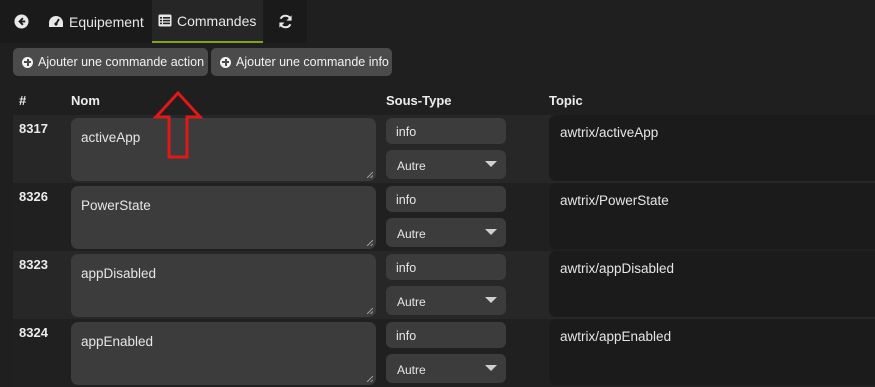 The width and height of the screenshot is (875, 387). What do you see at coordinates (33, 196) in the screenshot?
I see `command-id: 8326` at bounding box center [33, 196].